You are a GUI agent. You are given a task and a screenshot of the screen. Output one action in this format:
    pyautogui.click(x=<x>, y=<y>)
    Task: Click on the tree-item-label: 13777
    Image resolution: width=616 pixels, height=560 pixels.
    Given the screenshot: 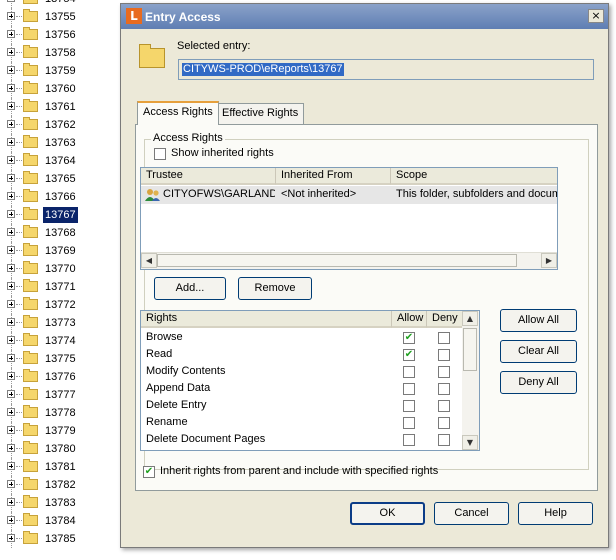 What is the action you would take?
    pyautogui.click(x=60, y=395)
    